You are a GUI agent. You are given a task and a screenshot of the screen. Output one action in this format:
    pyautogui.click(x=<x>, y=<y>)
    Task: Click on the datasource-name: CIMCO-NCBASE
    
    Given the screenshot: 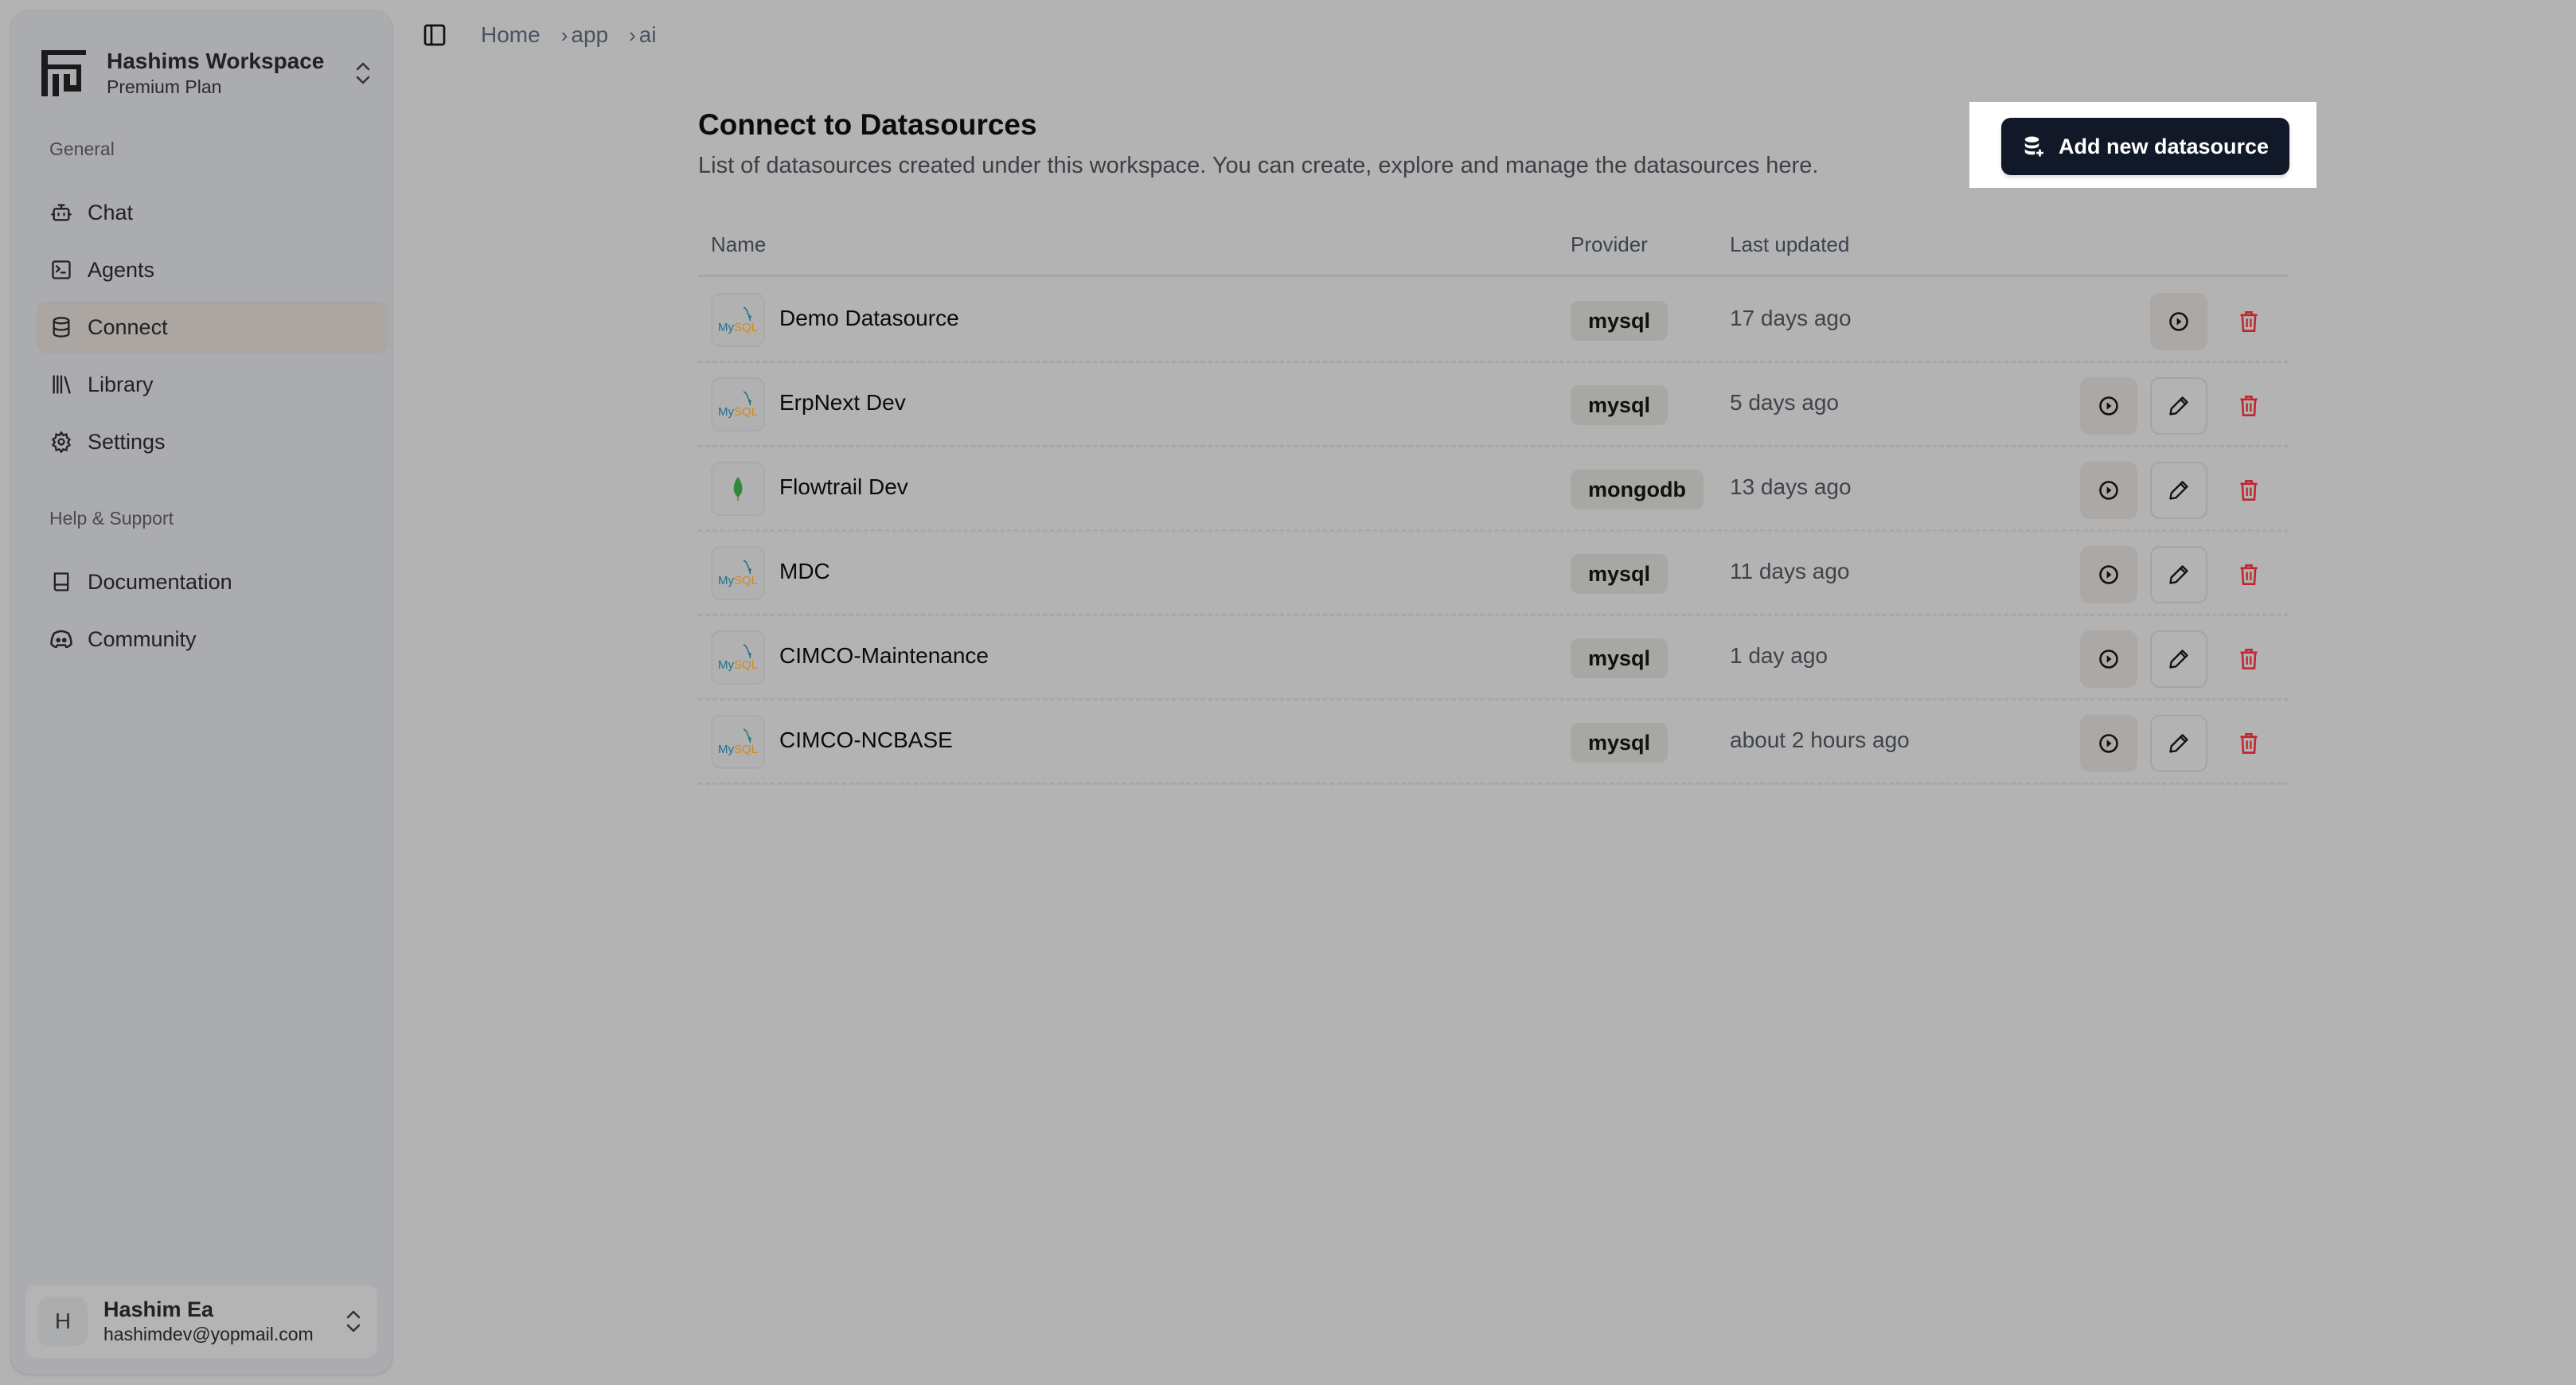 What is the action you would take?
    pyautogui.click(x=866, y=741)
    